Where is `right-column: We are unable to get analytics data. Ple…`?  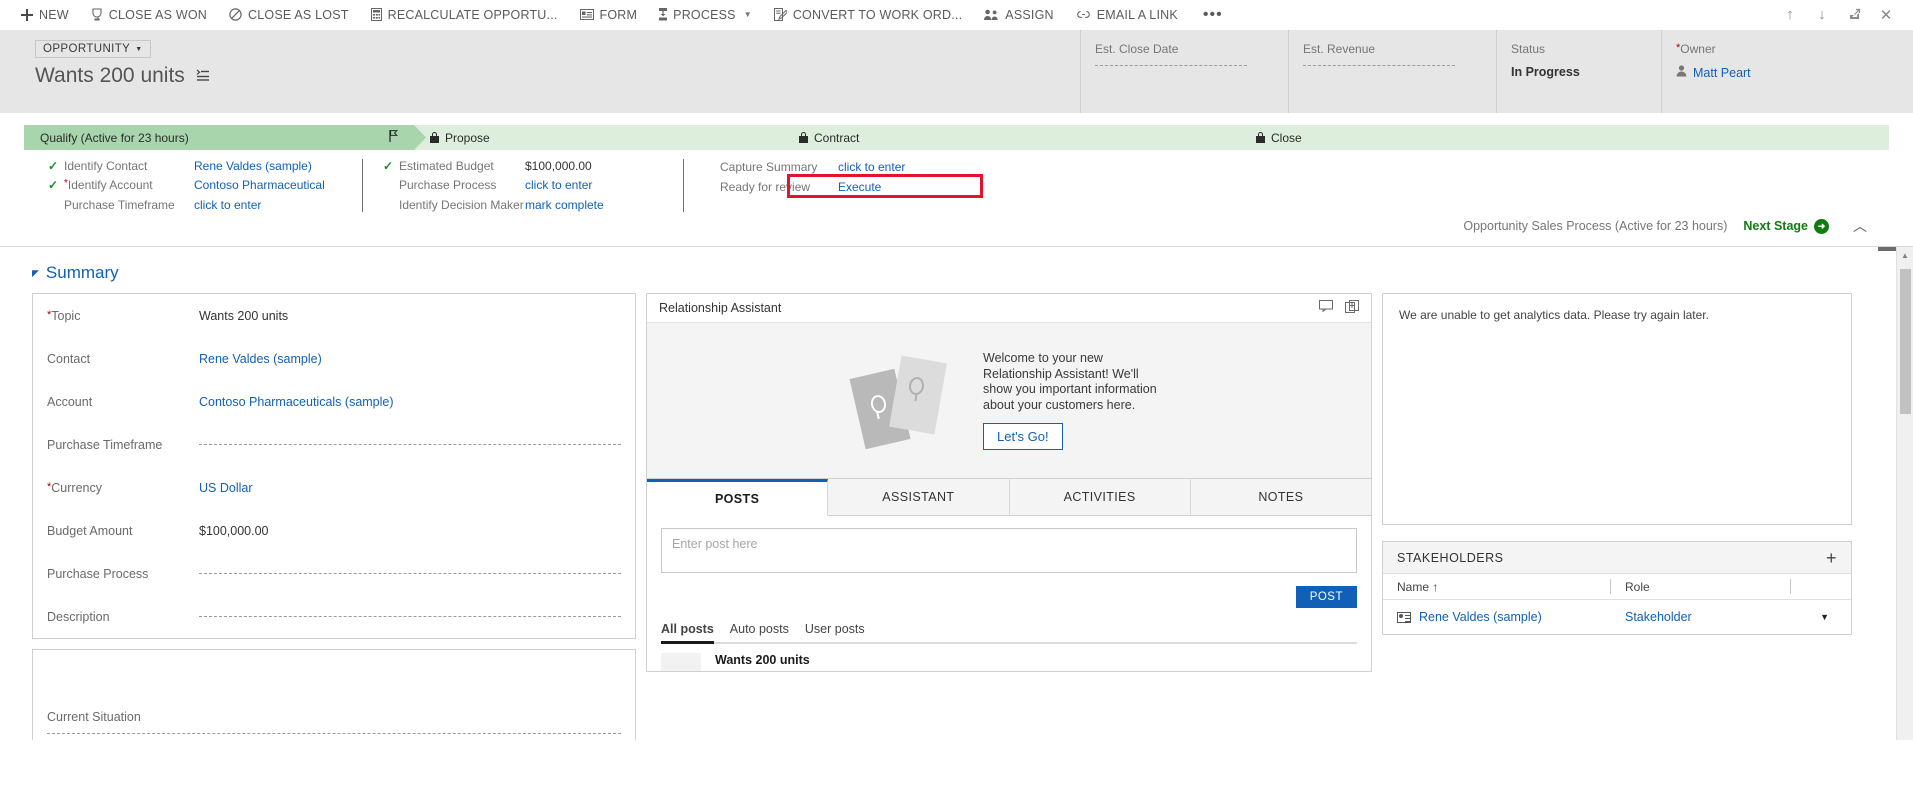 right-column: We are unable to get analytics data. Ple… is located at coordinates (1617, 516).